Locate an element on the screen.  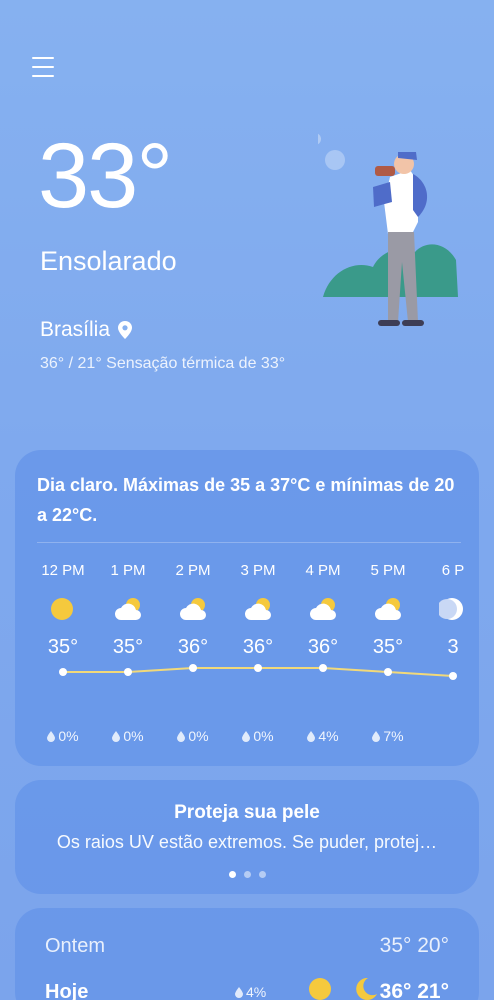
day-name: Ontem is located at coordinates (75, 945).